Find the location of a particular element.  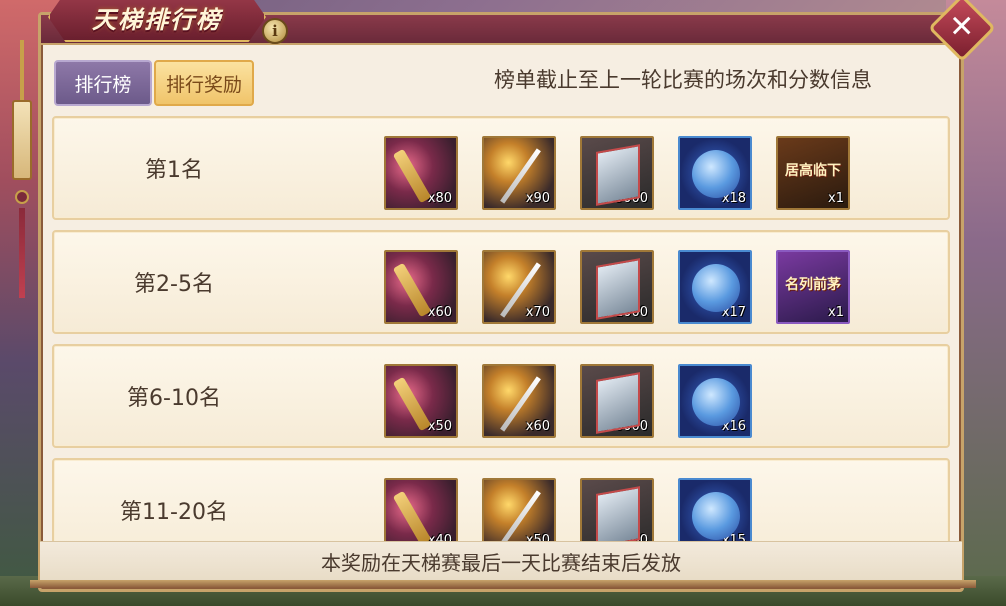

item-quantity: x80 is located at coordinates (439, 198).